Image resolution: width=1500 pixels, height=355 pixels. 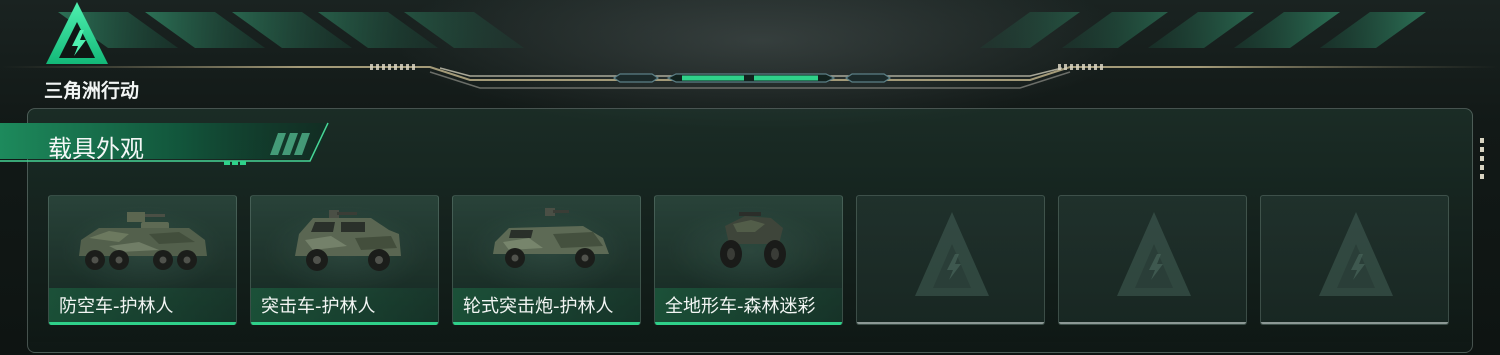 I want to click on brand-name: 三角洲行动, so click(x=92, y=91).